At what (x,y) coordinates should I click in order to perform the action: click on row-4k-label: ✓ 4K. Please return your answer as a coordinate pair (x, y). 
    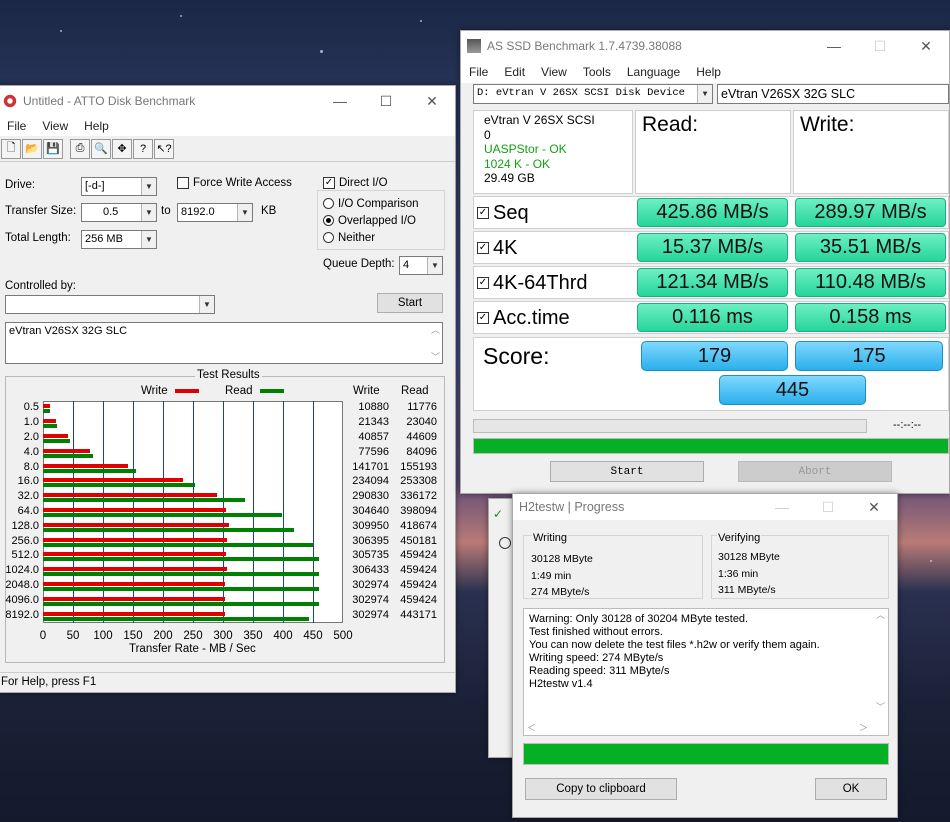
    Looking at the image, I should click on (497, 248).